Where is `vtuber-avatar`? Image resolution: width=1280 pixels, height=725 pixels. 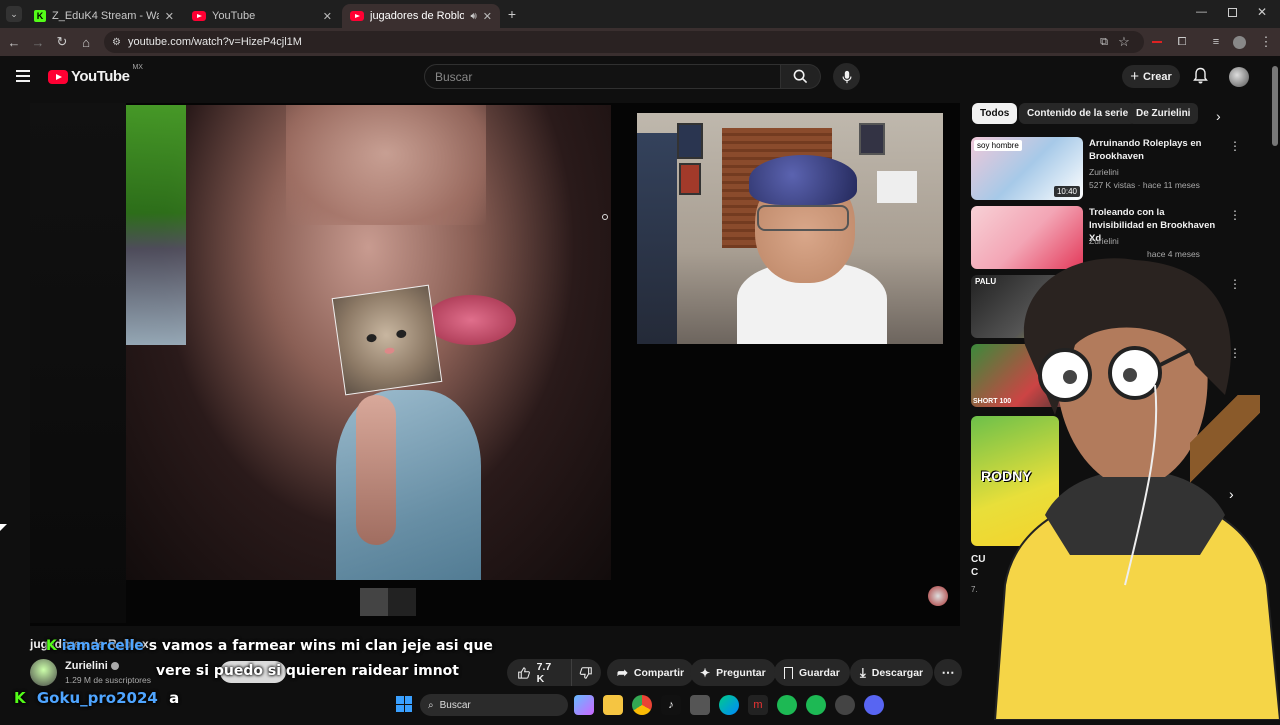 vtuber-avatar is located at coordinates (1132, 488).